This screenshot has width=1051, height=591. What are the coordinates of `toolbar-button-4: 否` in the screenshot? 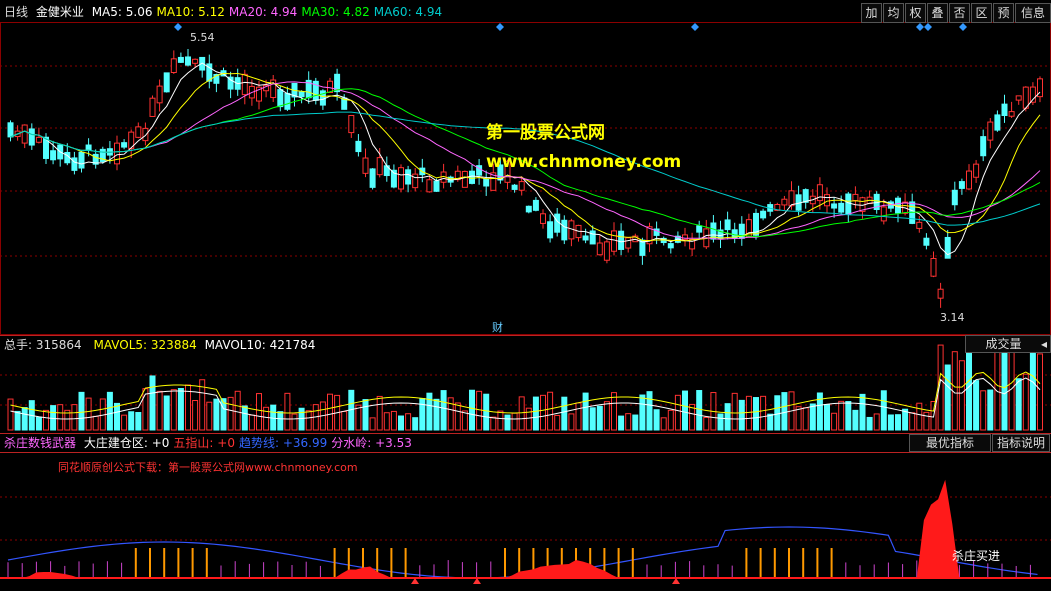 It's located at (959, 13).